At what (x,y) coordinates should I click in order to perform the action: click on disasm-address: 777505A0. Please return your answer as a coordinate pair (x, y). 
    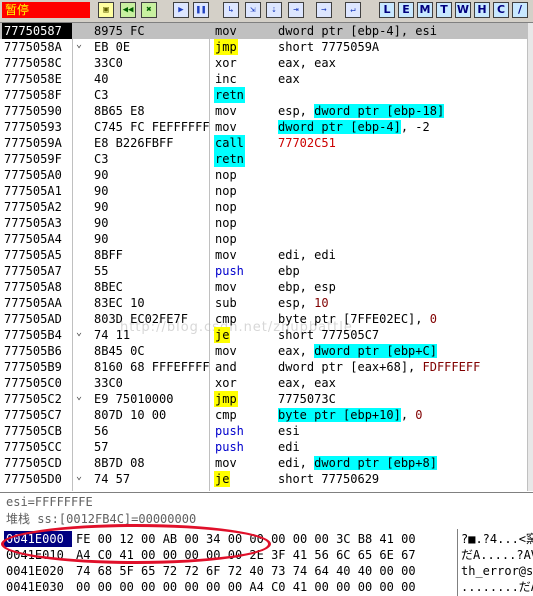
    Looking at the image, I should click on (33, 175).